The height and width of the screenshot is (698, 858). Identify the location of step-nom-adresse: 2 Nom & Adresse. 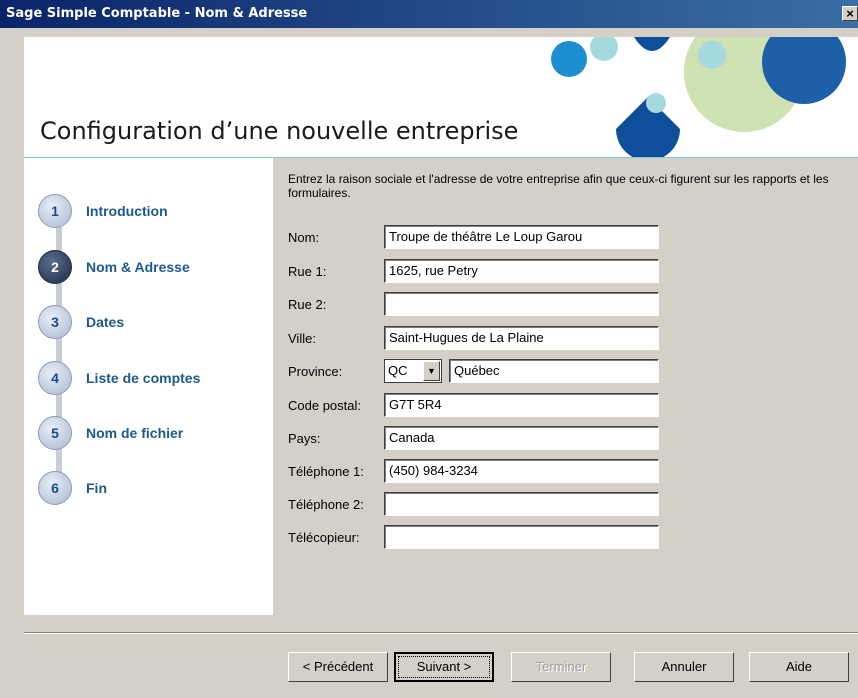
(158, 267).